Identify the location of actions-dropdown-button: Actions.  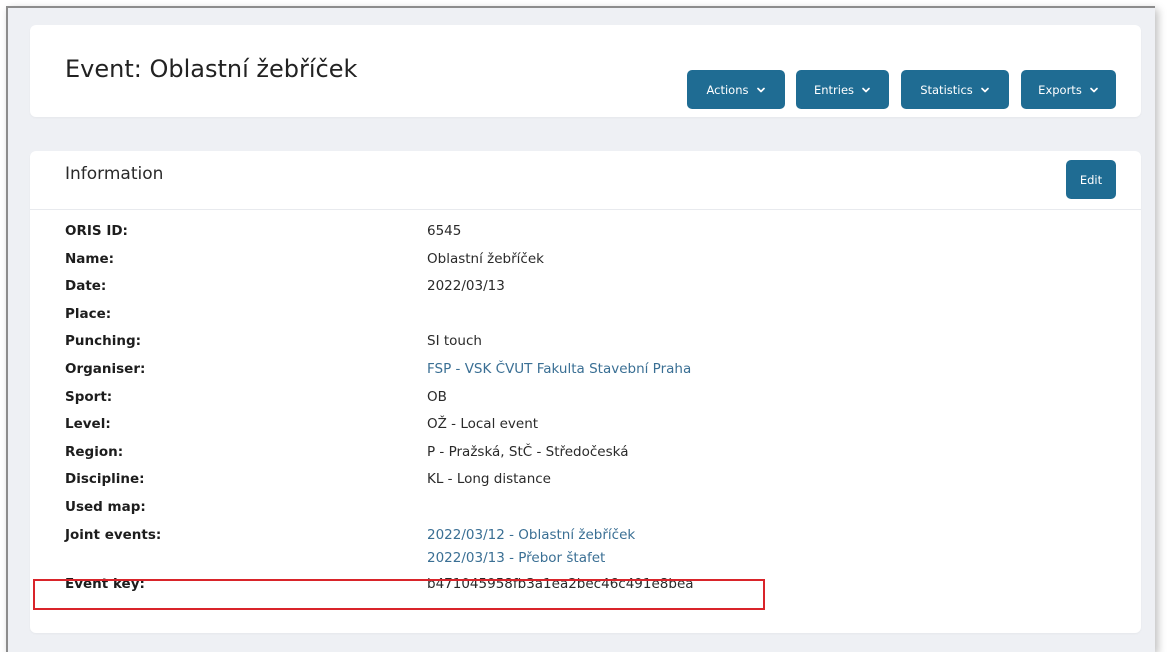
(736, 89).